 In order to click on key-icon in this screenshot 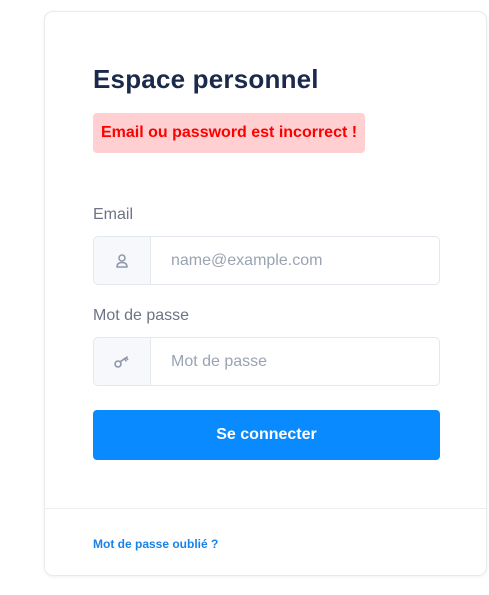, I will do `click(122, 361)`.